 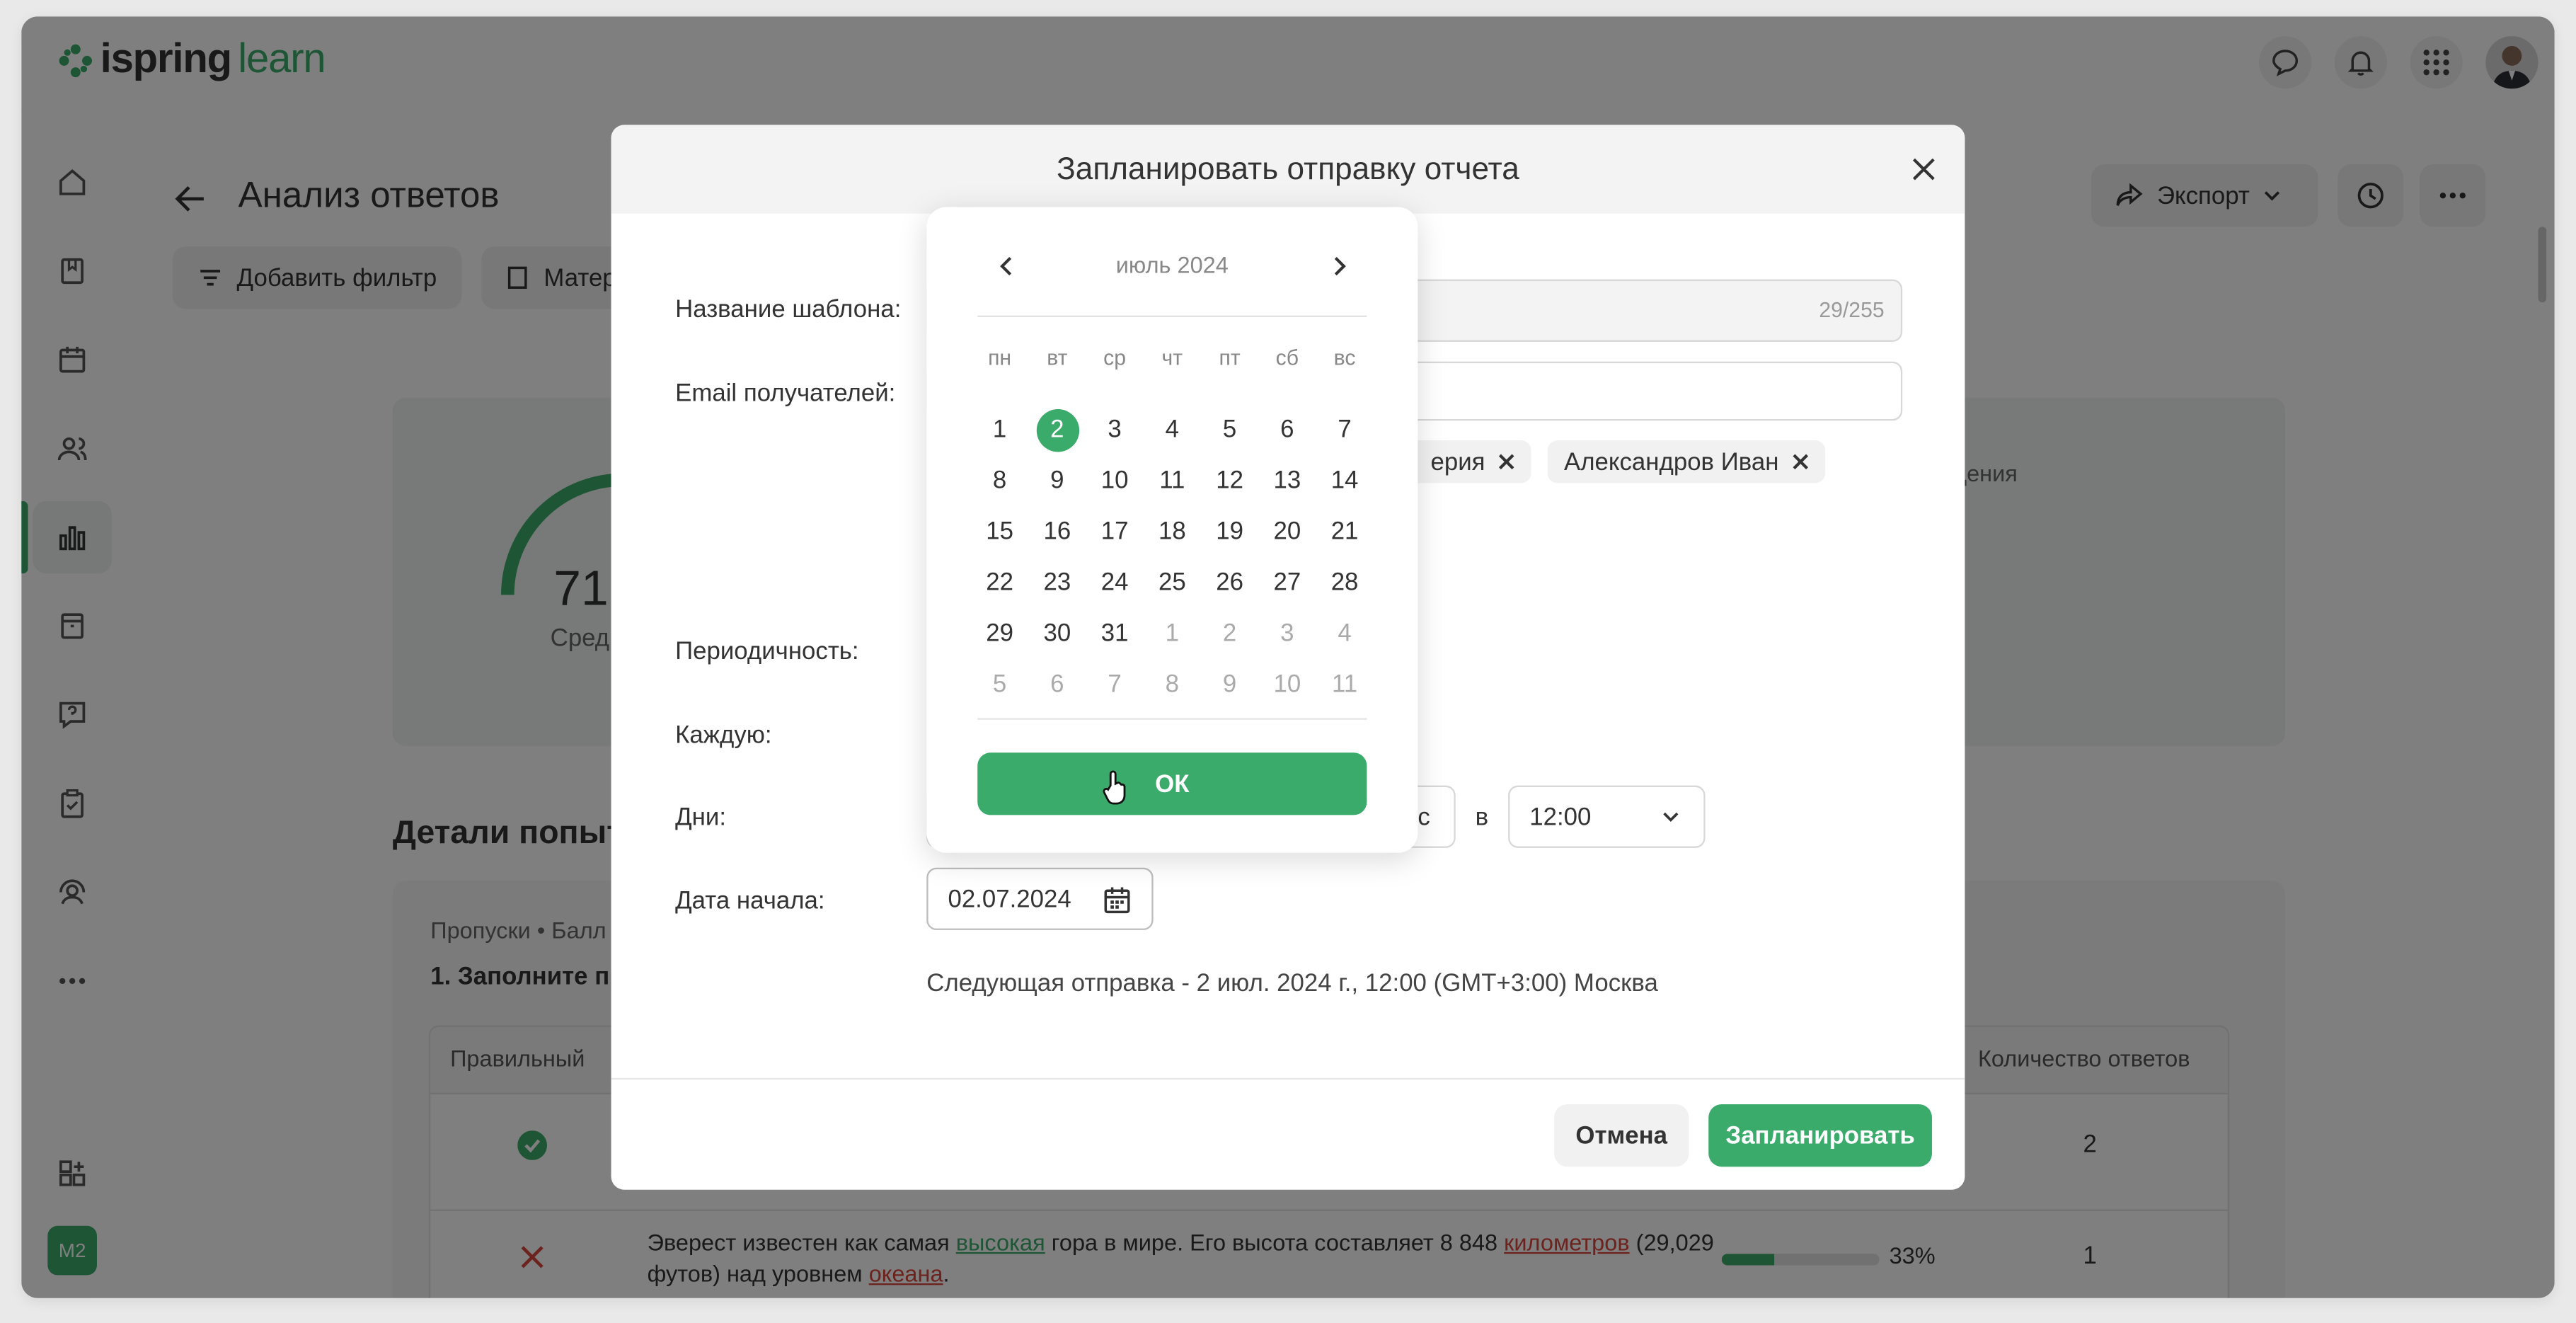 I want to click on calendar-day-number: 23, so click(x=1057, y=582).